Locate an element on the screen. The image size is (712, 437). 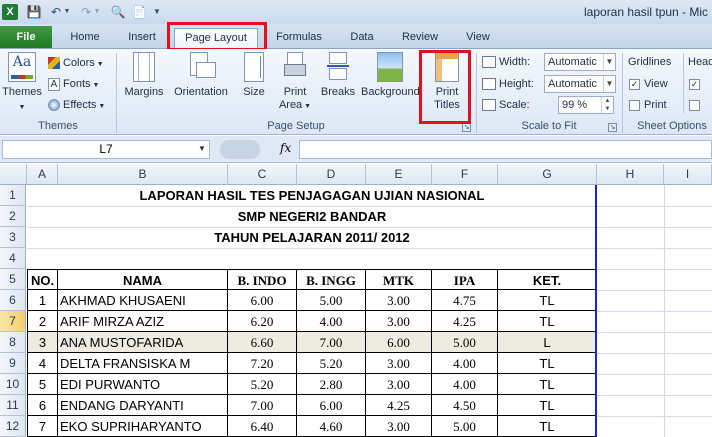
width-select: Automatic ▼ is located at coordinates (580, 62).